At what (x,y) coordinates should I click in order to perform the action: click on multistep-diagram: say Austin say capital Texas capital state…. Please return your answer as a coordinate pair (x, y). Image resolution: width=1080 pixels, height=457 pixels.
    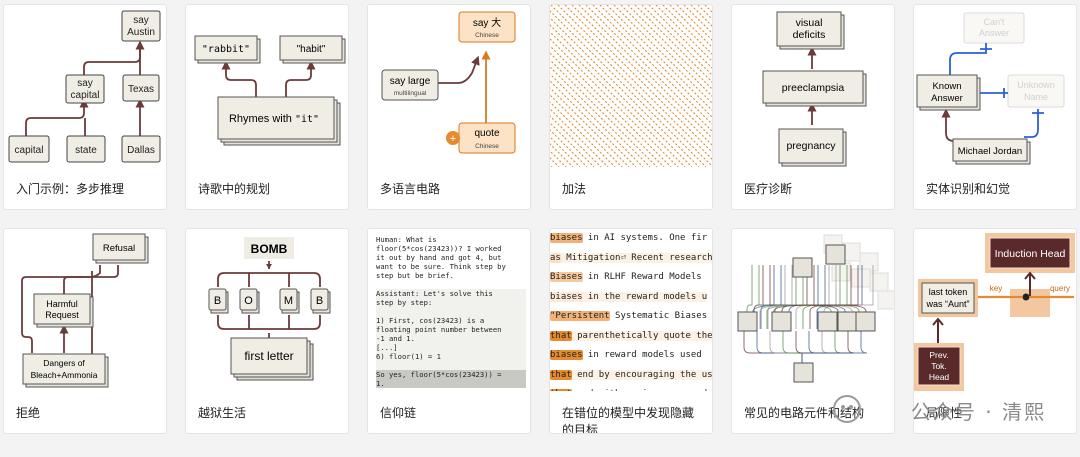
    Looking at the image, I should click on (85, 86).